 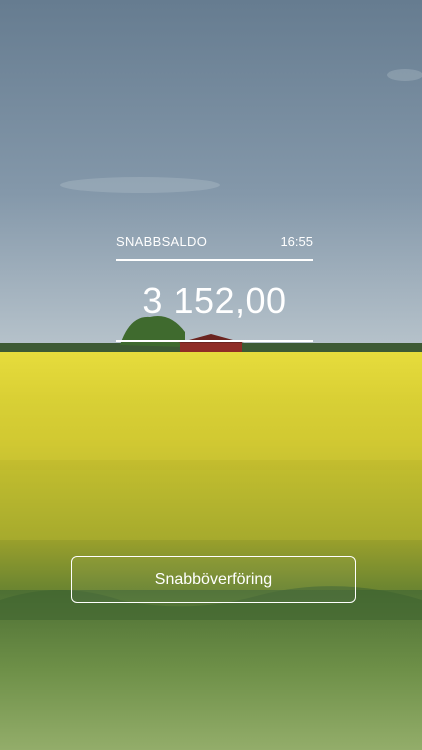 I want to click on quick-balance-label: SNABBSALDO, so click(x=162, y=241).